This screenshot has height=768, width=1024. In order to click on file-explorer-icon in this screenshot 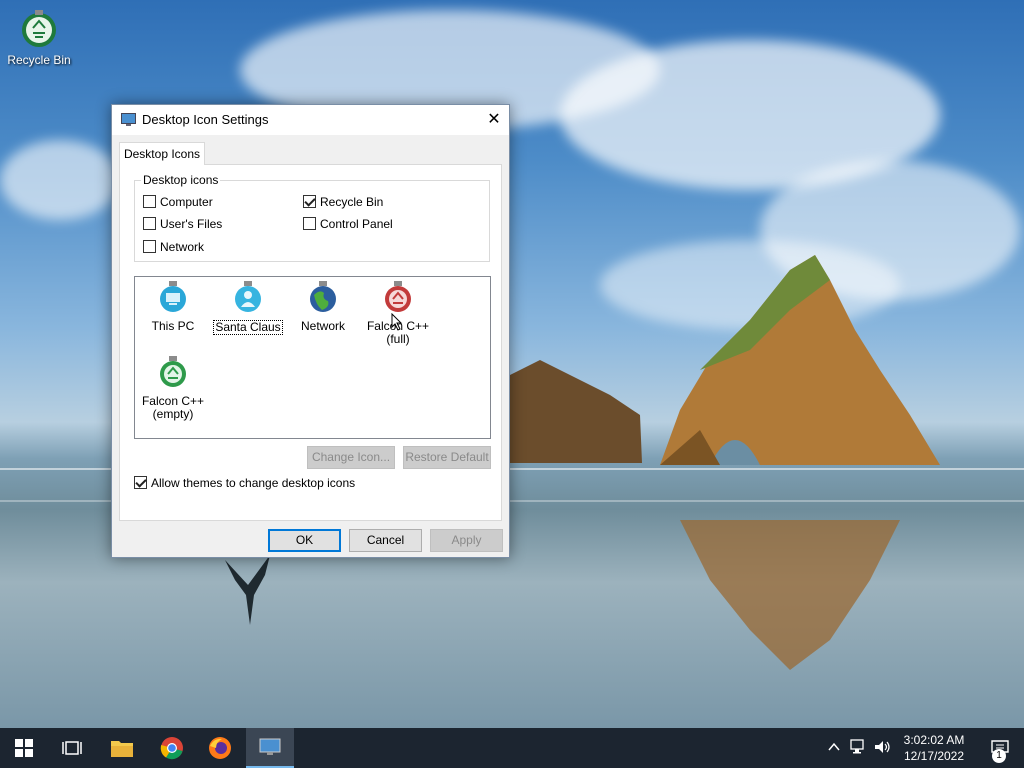, I will do `click(122, 749)`.